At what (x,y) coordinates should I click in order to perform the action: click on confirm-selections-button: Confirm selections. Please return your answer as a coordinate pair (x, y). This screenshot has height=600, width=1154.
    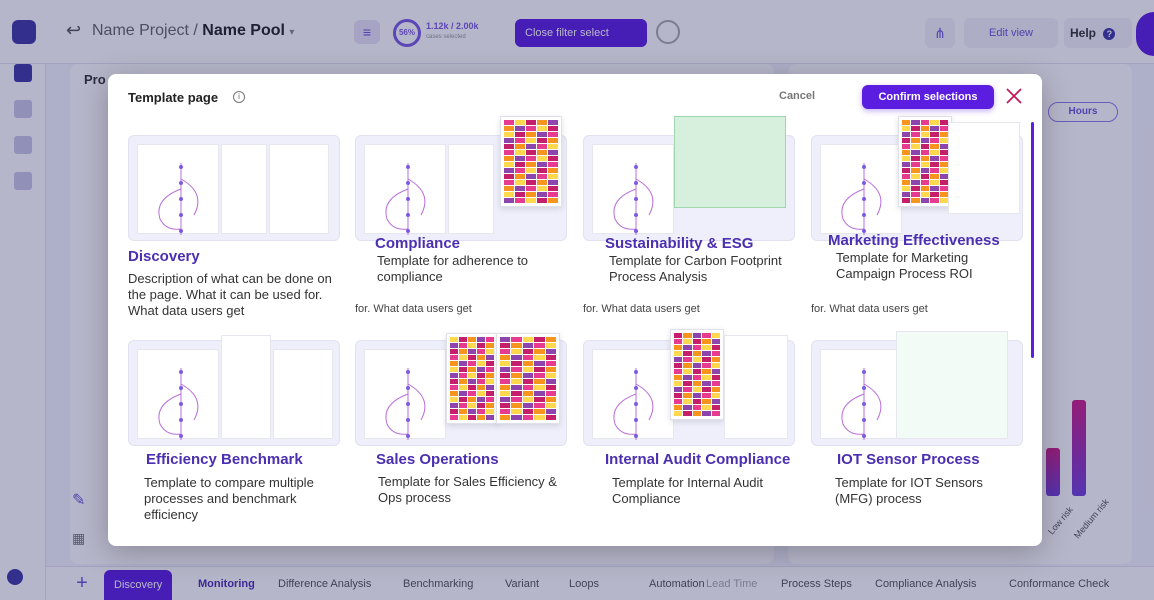
    Looking at the image, I should click on (928, 97).